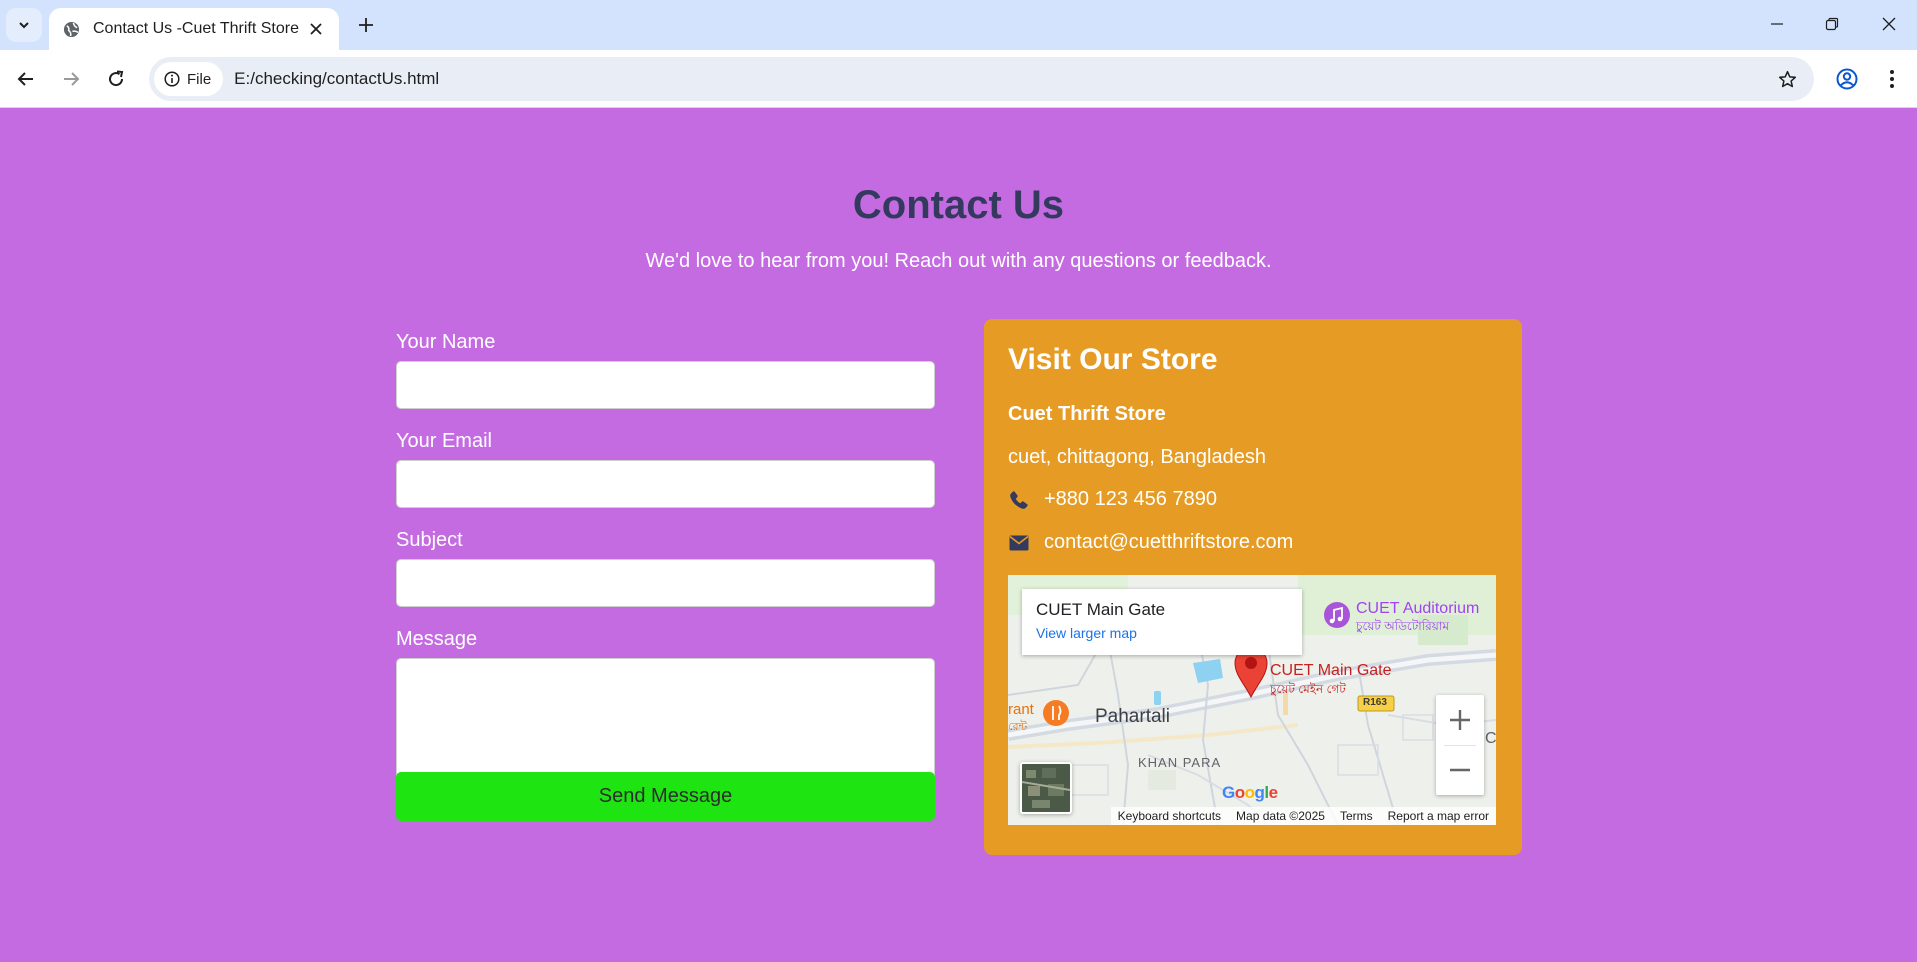 This screenshot has width=1917, height=962. Describe the element at coordinates (1087, 414) in the screenshot. I see `store-name: Cuet Thrift Store` at that location.